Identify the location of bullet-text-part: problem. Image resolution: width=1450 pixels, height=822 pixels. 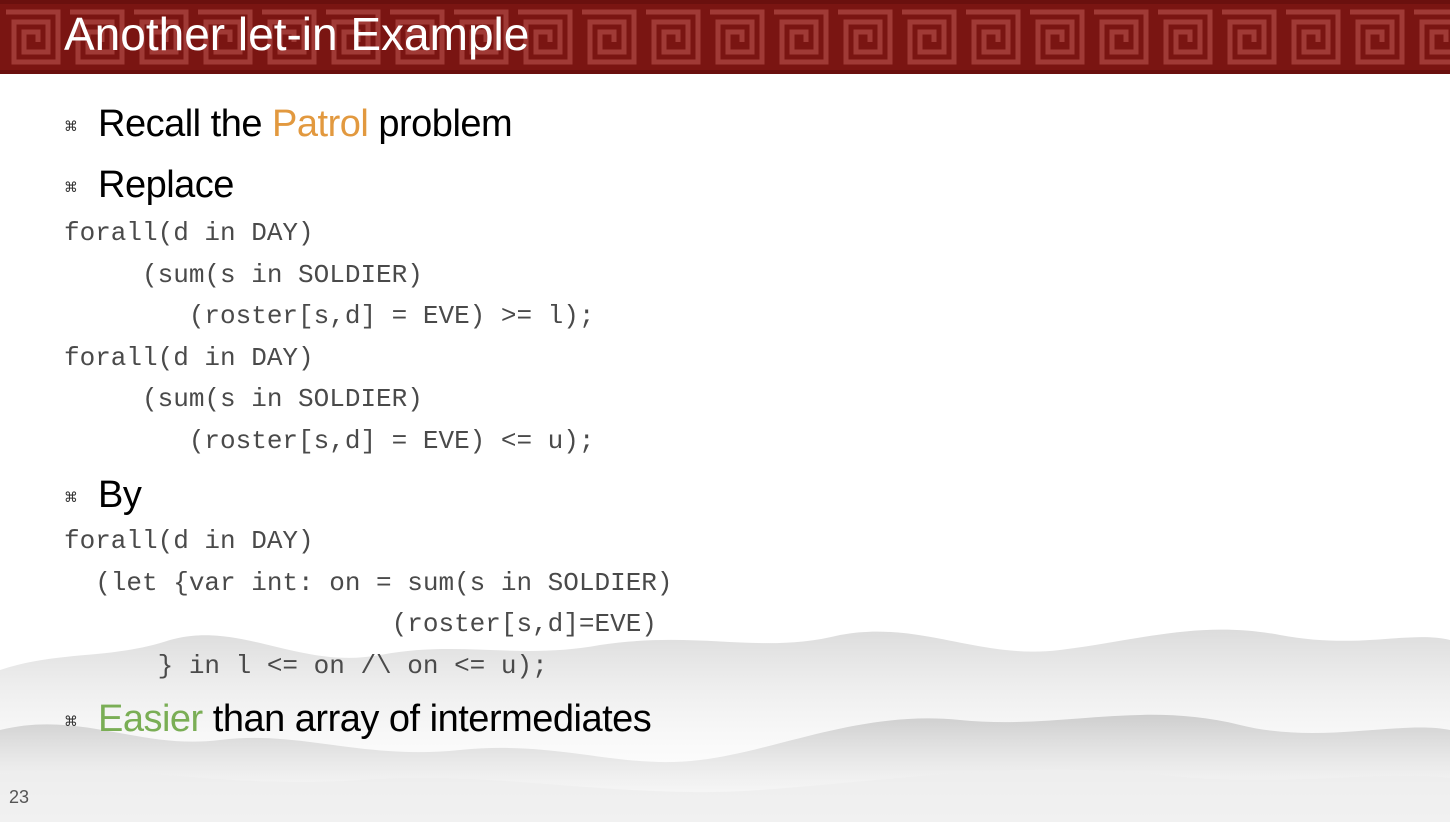
(440, 124).